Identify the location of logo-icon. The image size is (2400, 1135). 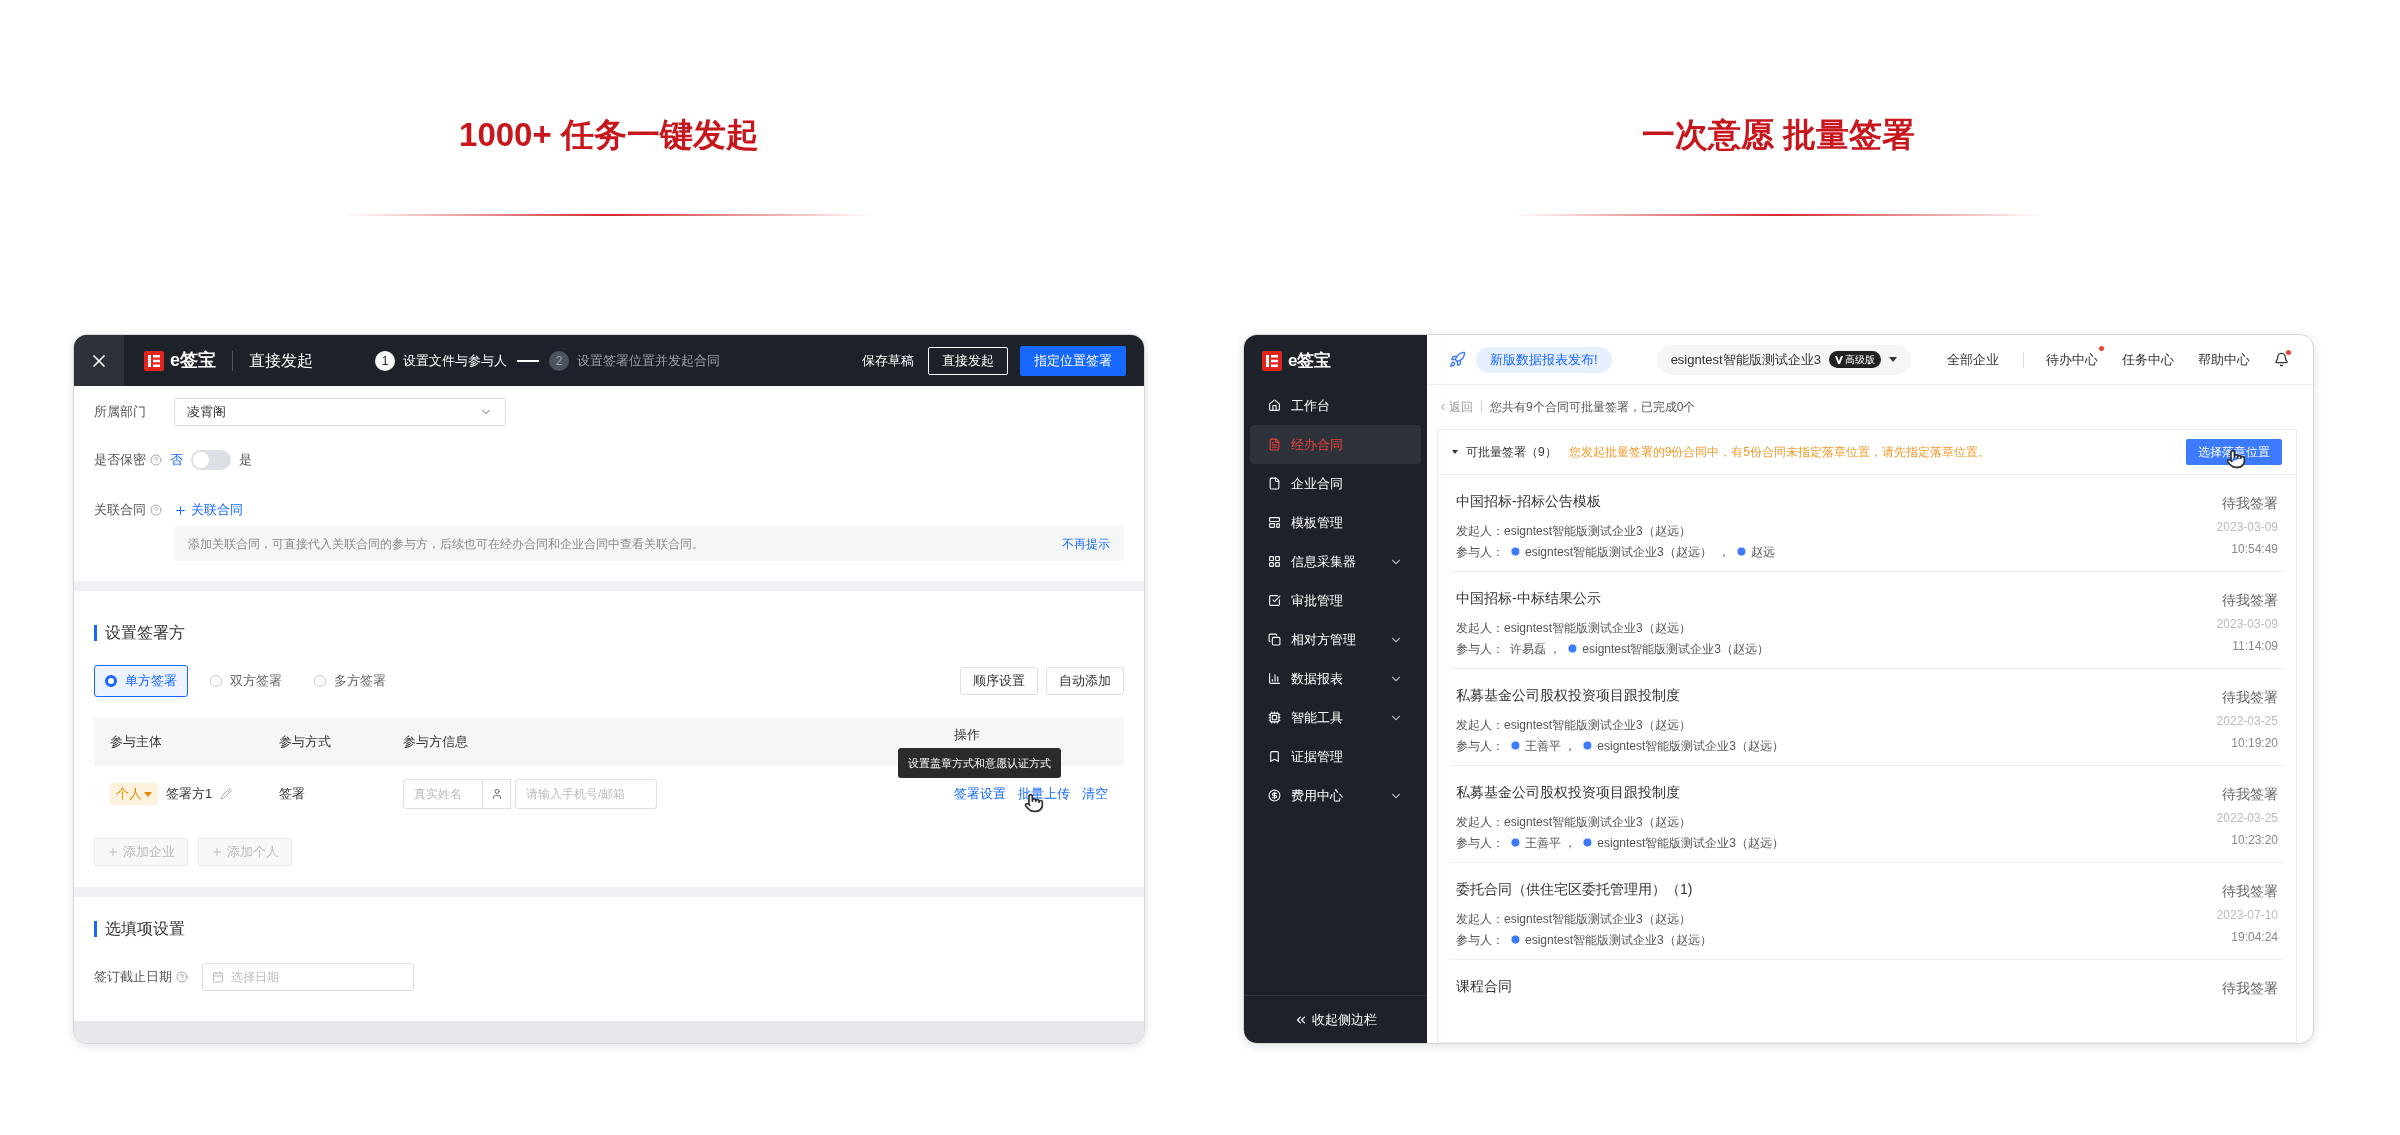
(154, 360).